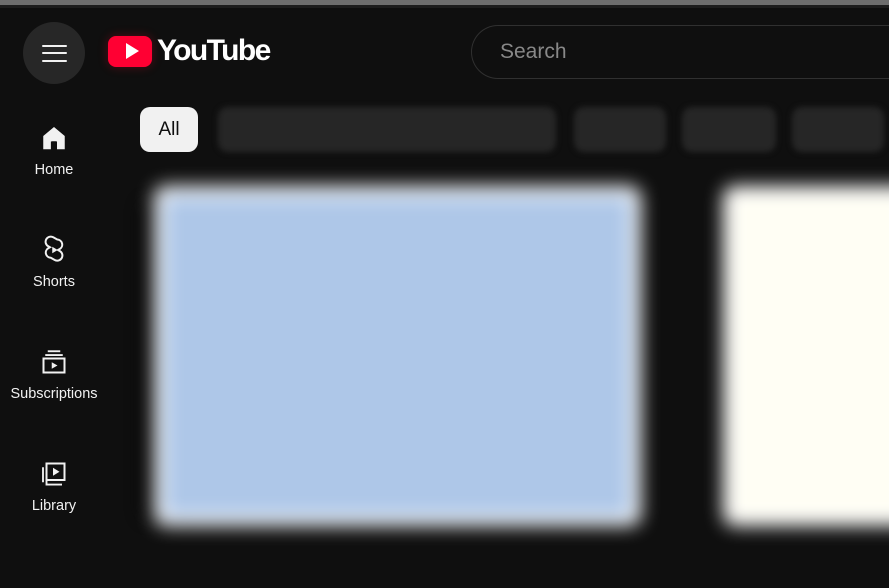 This screenshot has width=889, height=588. What do you see at coordinates (214, 50) in the screenshot?
I see `youtube-wordmark: YouTube` at bounding box center [214, 50].